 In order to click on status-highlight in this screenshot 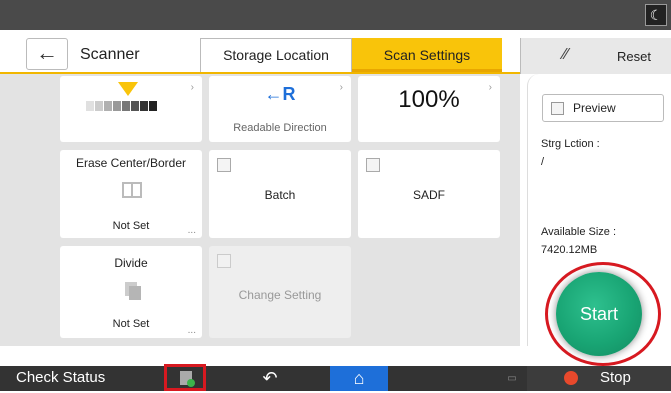, I will do `click(185, 377)`.